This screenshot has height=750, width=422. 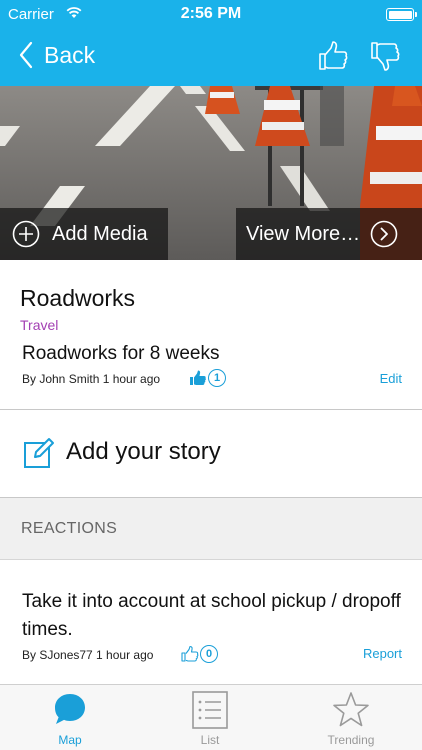 What do you see at coordinates (198, 377) in the screenshot?
I see `thumbs-up-filled-icon` at bounding box center [198, 377].